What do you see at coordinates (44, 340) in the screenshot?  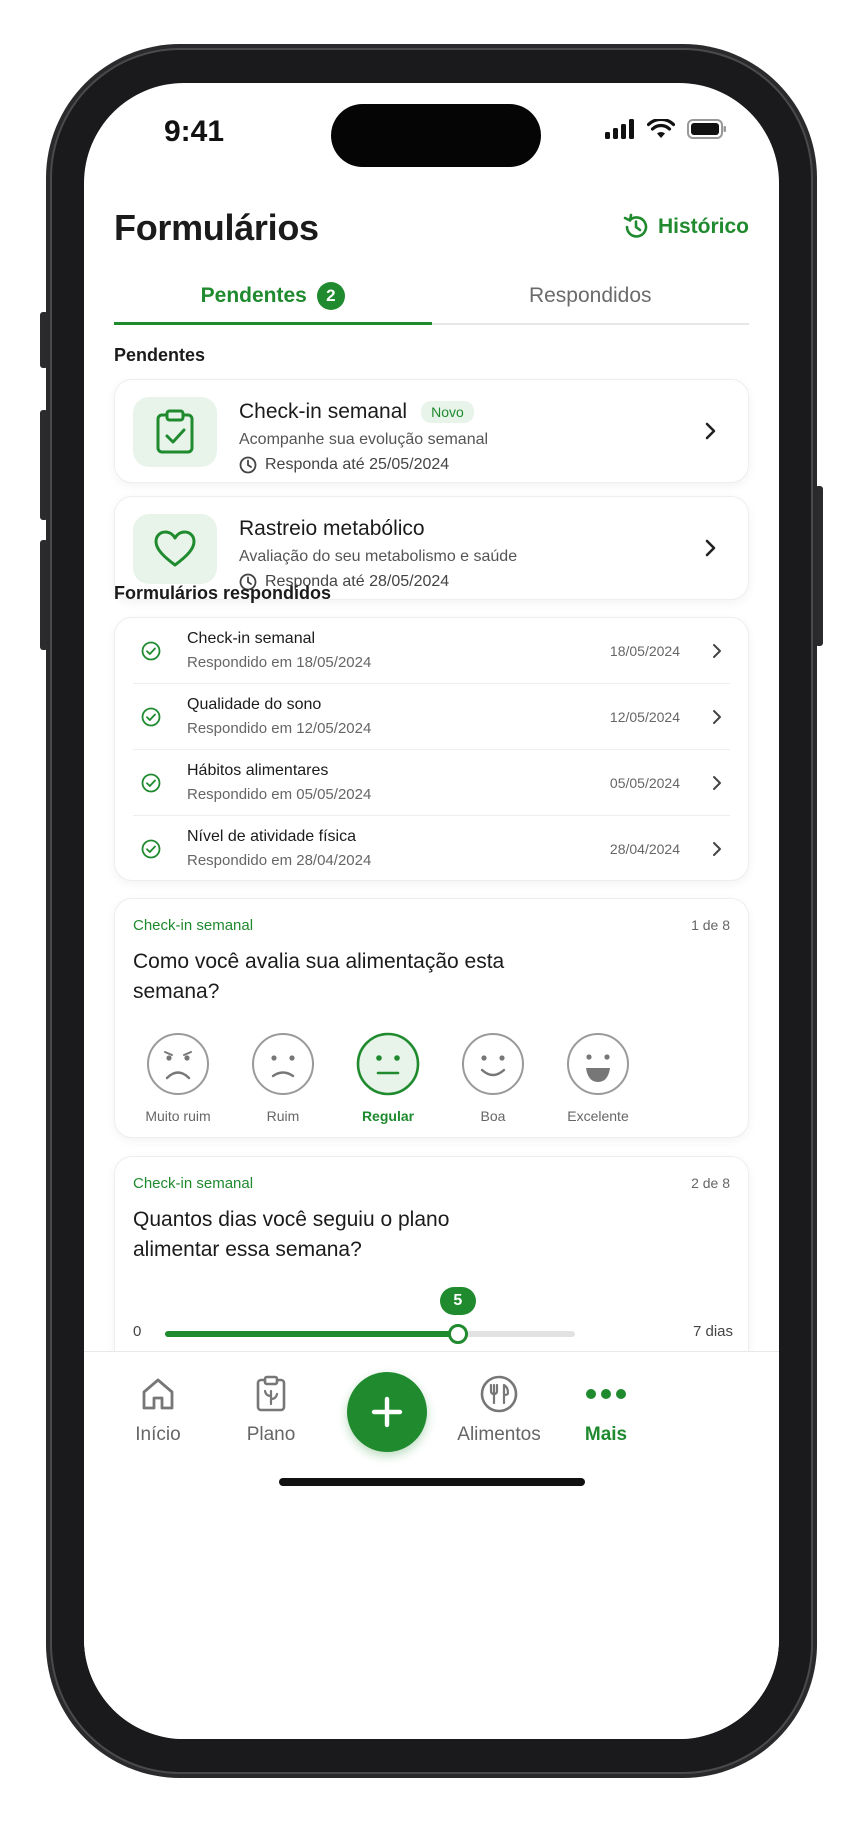 I see `side-button-silent` at bounding box center [44, 340].